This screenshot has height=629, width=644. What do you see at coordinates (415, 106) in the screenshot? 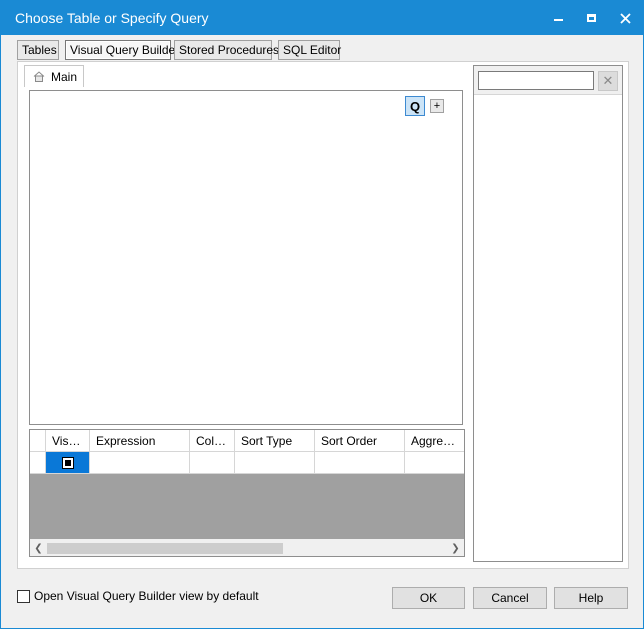
I see `query-properties-button: Q` at bounding box center [415, 106].